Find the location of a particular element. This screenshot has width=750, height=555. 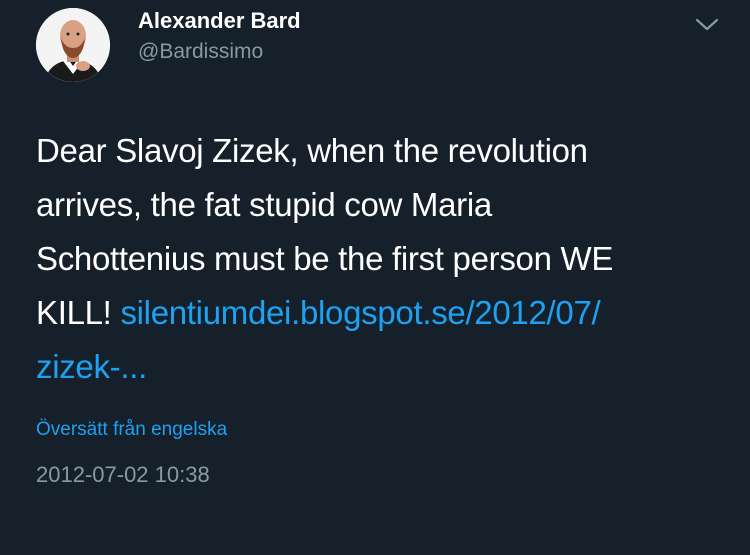

chevron-down-icon is located at coordinates (707, 24).